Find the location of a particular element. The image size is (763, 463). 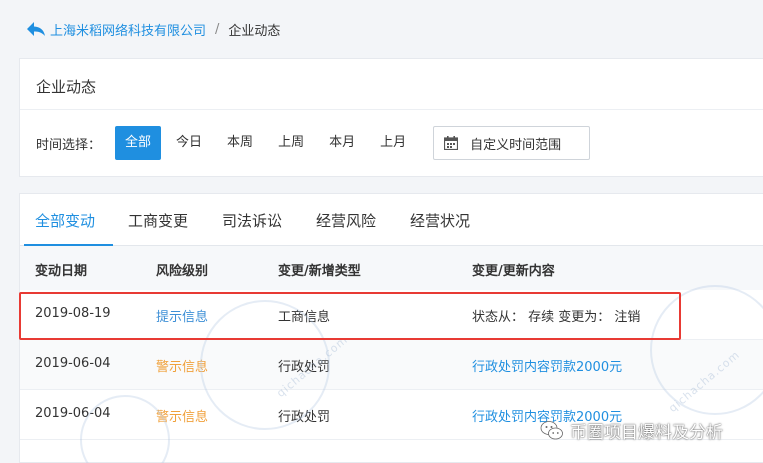

tab-operating-risk: 经营风险 is located at coordinates (346, 220).